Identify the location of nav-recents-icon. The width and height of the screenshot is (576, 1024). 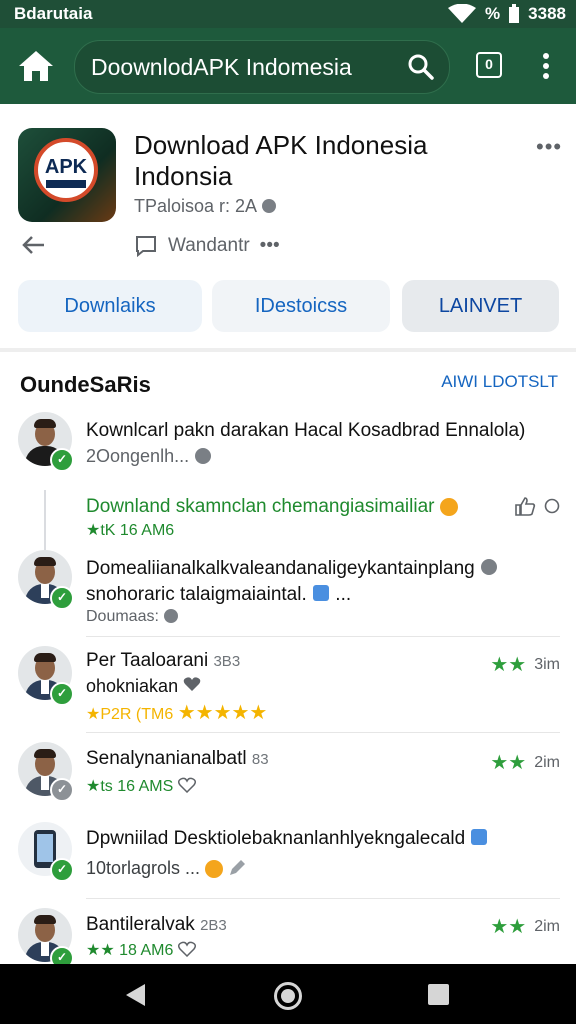
(438, 994).